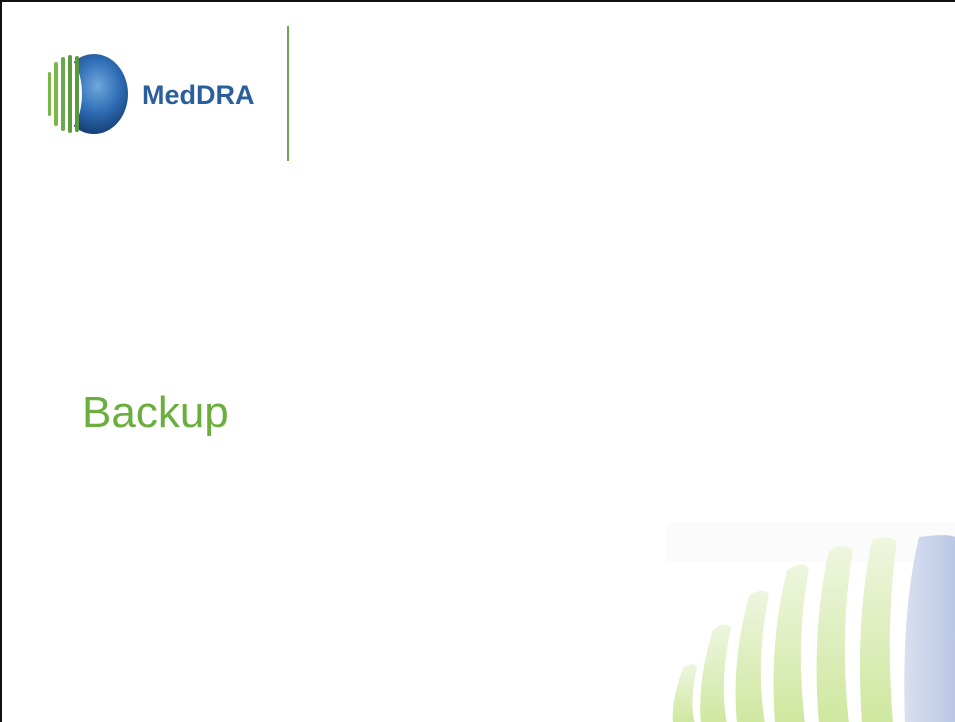  What do you see at coordinates (155, 412) in the screenshot?
I see `slide-title: Backup` at bounding box center [155, 412].